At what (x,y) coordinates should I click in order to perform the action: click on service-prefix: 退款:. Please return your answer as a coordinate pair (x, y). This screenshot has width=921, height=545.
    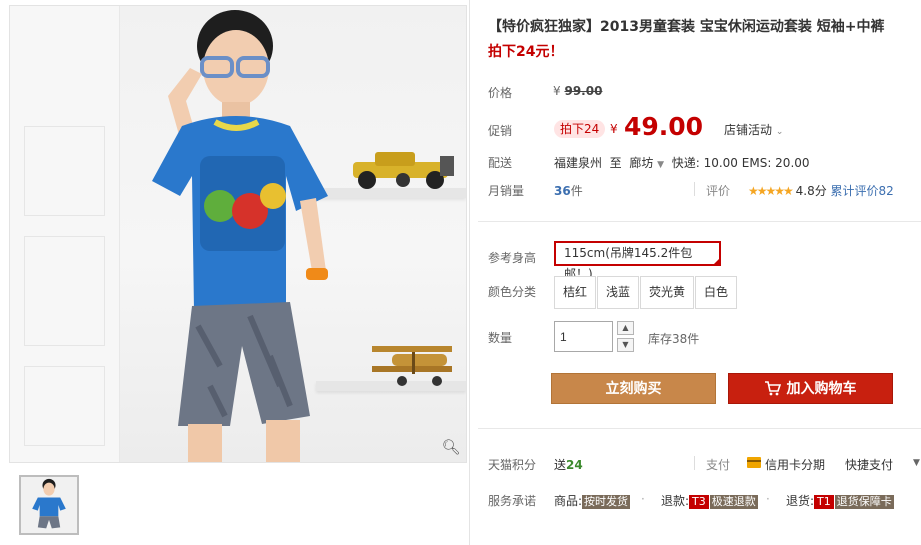
    Looking at the image, I should click on (675, 501).